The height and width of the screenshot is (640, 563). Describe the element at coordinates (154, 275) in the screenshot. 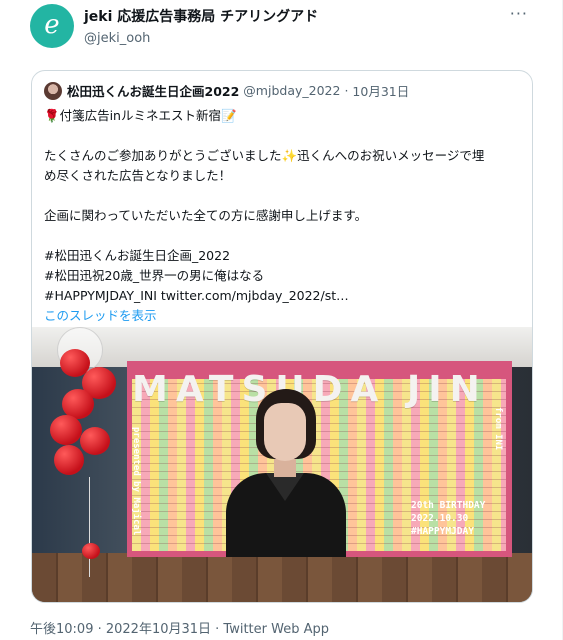

I see `hashtag-line: #松田迅祝20歳_世界一の男に俺はなる` at that location.